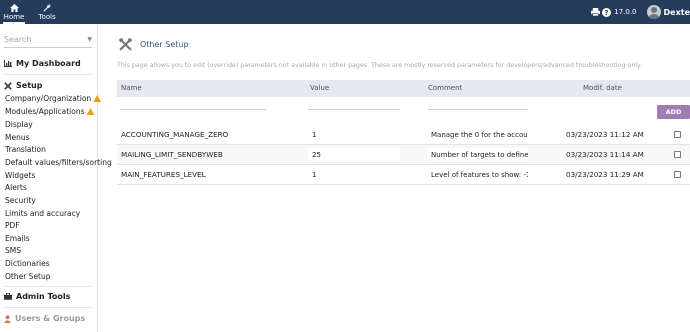  What do you see at coordinates (345, 12) in the screenshot?
I see `top-bar: Home Tools ? 17.0.0 Dexte` at bounding box center [345, 12].